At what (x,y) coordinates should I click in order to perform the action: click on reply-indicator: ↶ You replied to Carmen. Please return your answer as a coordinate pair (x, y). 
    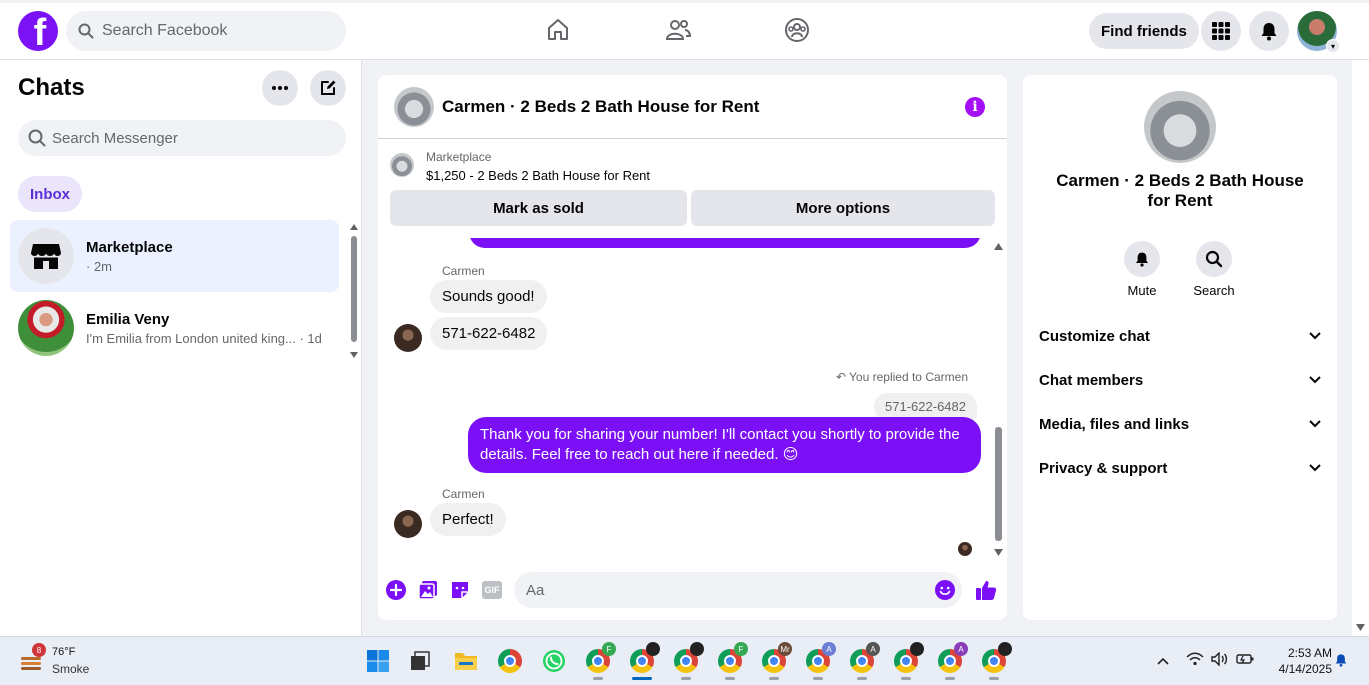
    Looking at the image, I should click on (902, 377).